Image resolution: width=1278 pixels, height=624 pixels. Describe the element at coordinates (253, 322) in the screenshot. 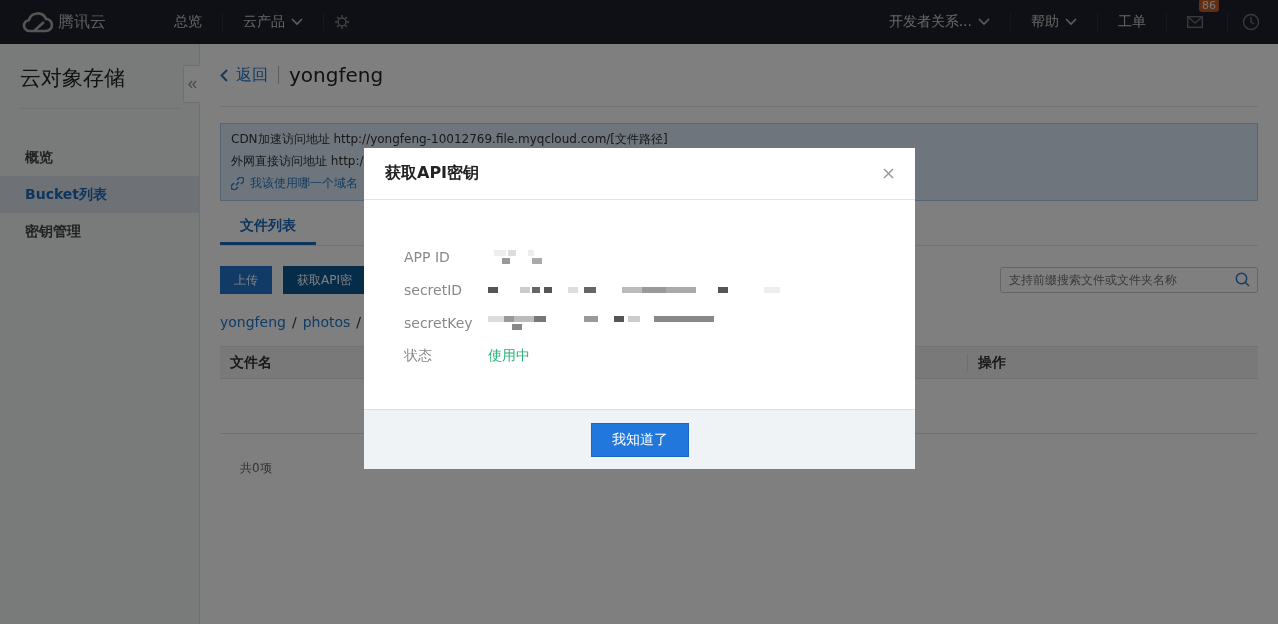

I see `breadcrumb-link: yongfeng` at that location.